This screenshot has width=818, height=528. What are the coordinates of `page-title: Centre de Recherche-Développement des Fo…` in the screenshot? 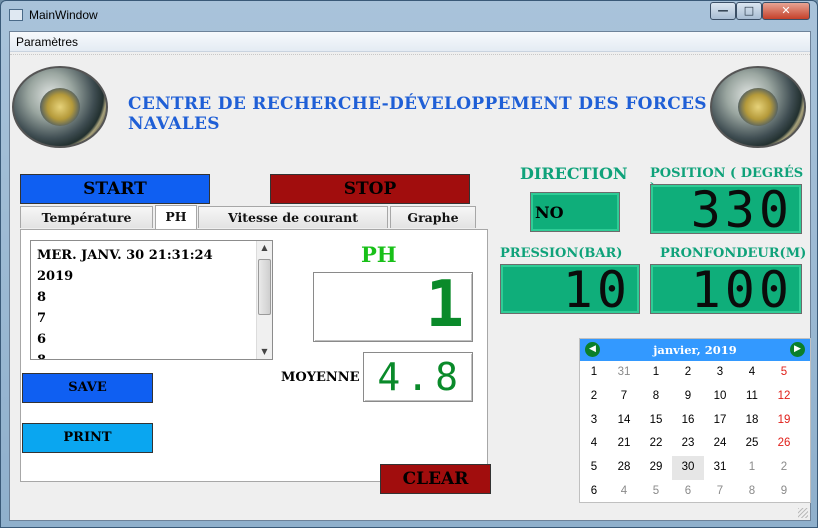 It's located at (417, 114).